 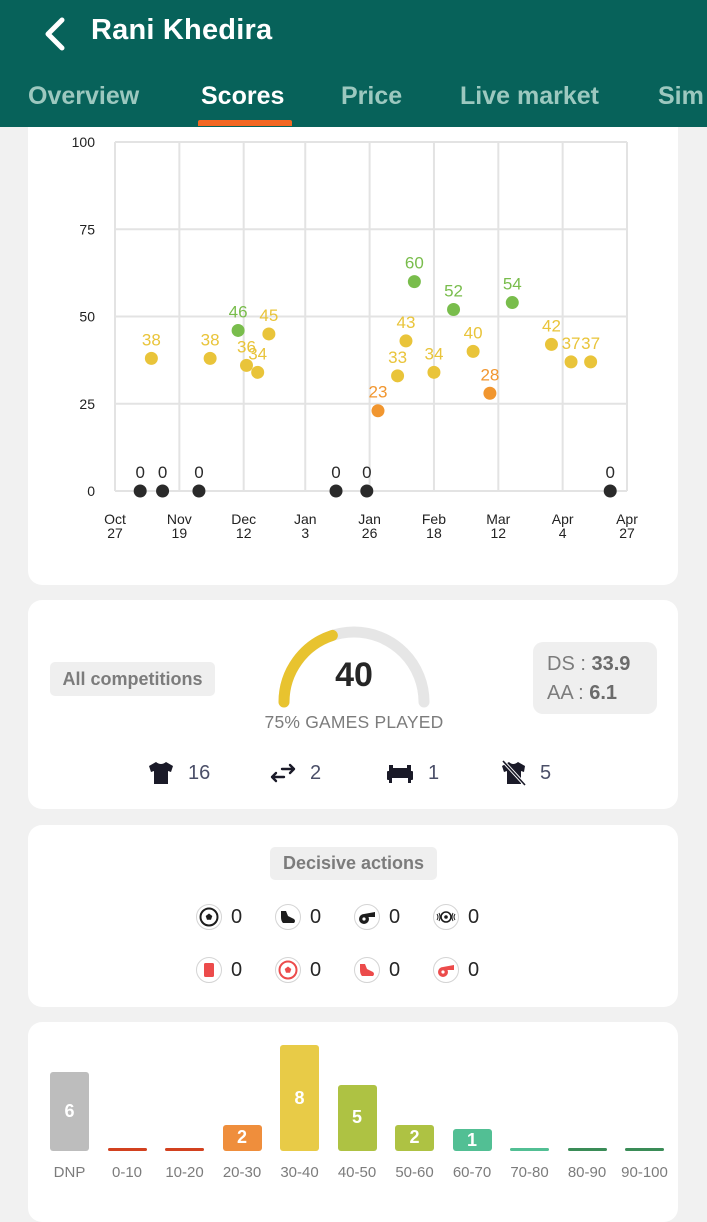 I want to click on action-error-value: 0, so click(x=395, y=969).